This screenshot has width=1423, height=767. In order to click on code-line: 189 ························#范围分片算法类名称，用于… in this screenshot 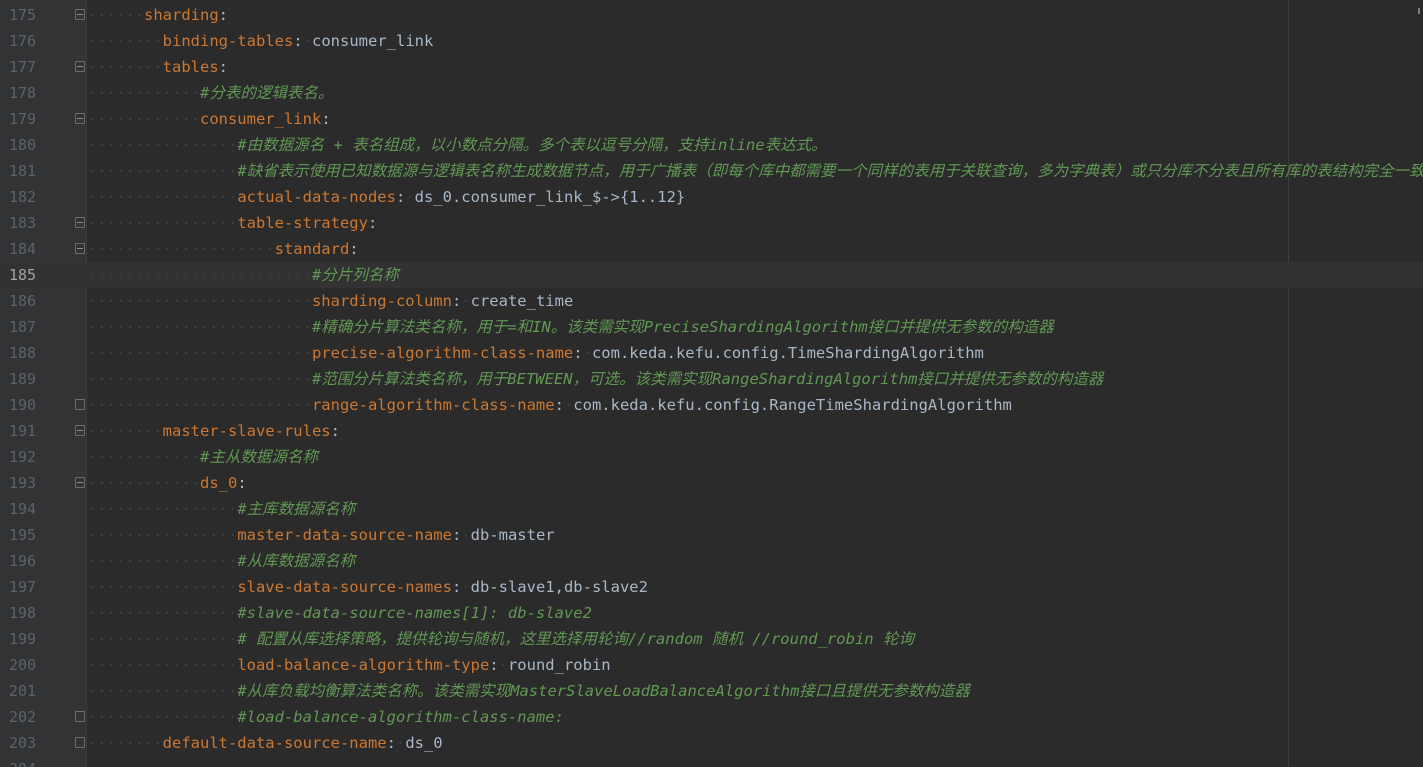, I will do `click(711, 379)`.